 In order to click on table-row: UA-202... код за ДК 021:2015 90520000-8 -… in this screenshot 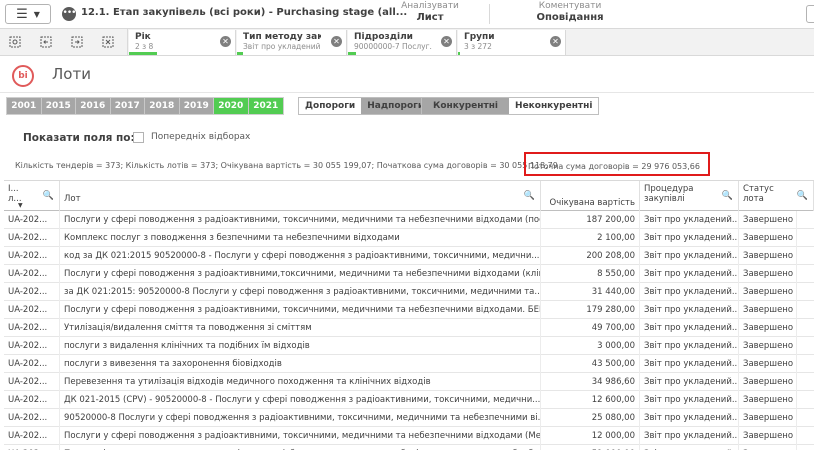, I will do `click(409, 256)`.